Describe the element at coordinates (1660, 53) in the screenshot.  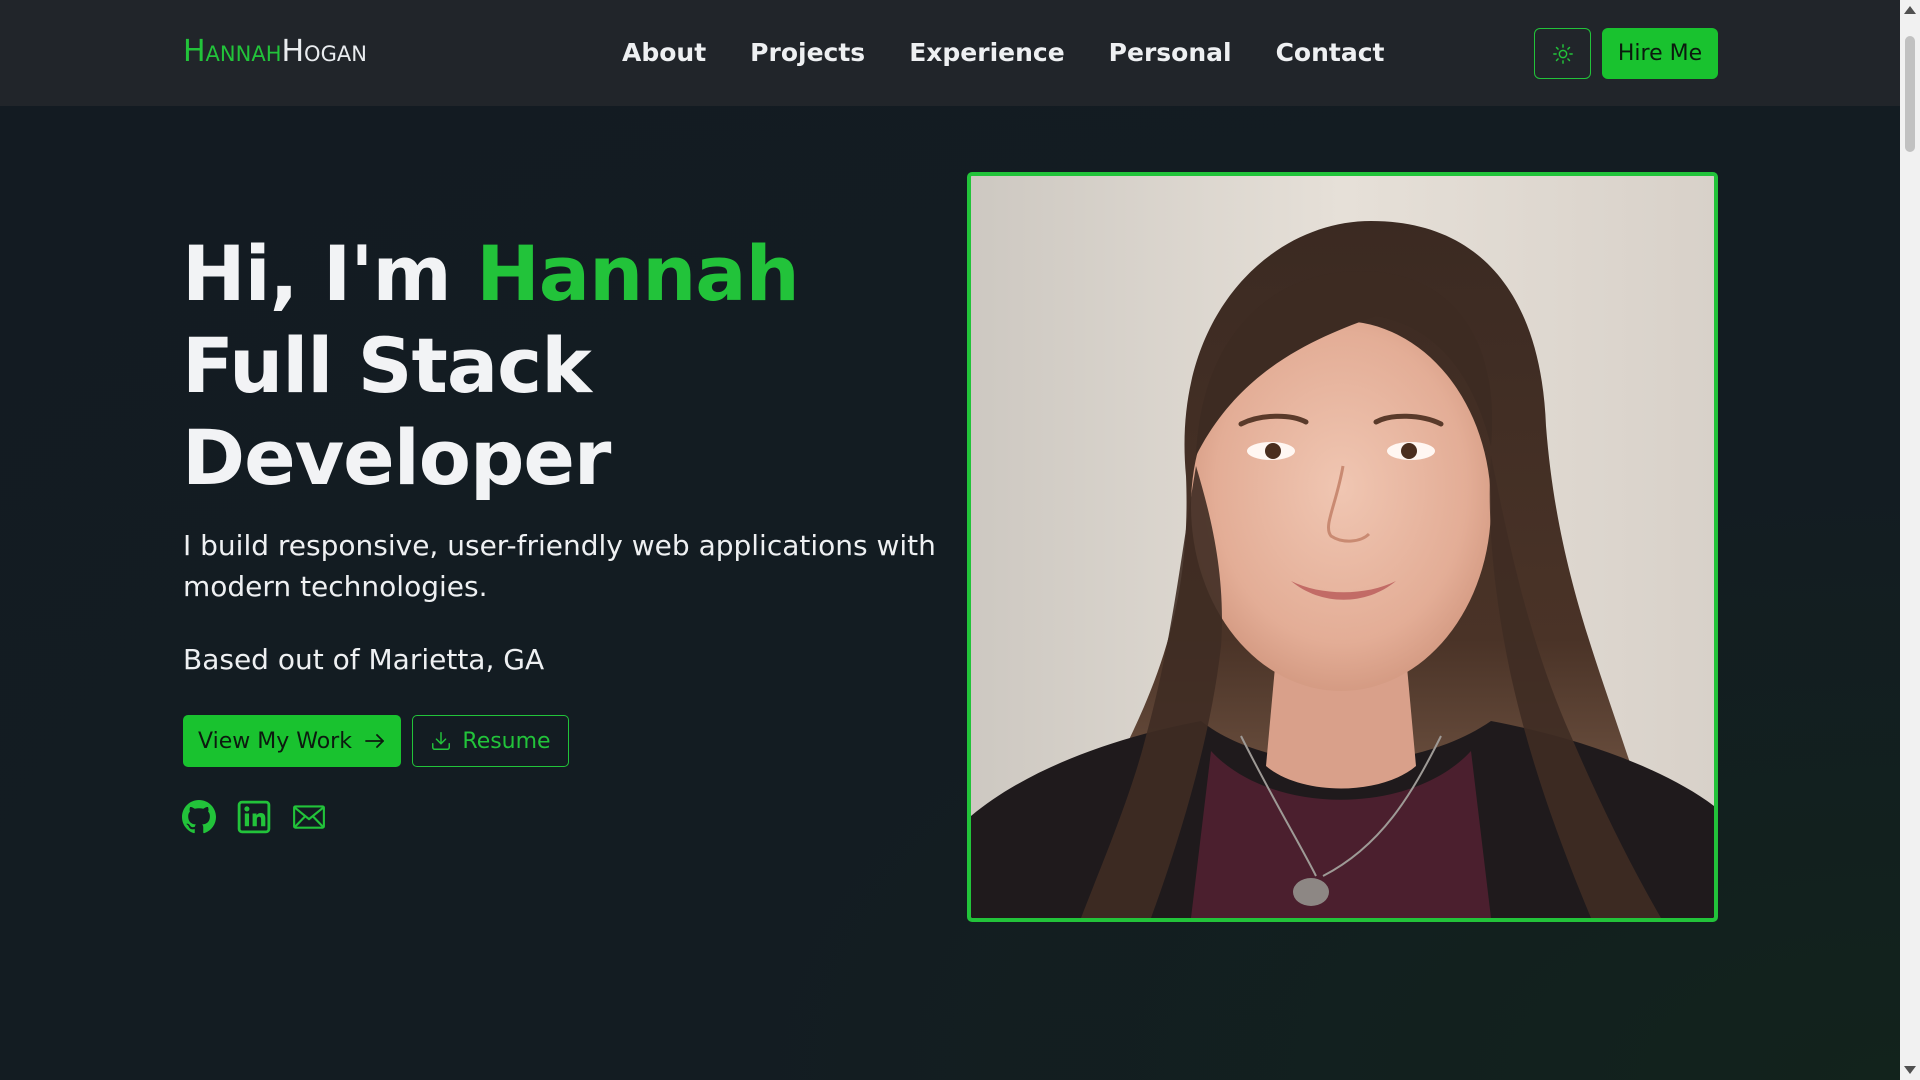
I see `hire-me-button: Hire Me` at that location.